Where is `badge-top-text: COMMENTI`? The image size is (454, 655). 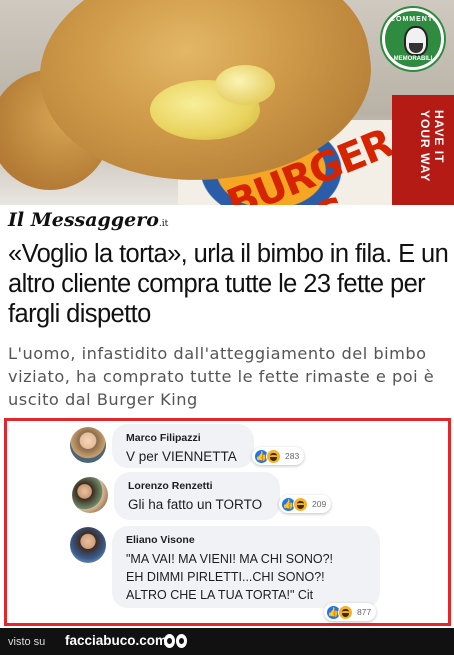 badge-top-text: COMMENTI is located at coordinates (413, 19).